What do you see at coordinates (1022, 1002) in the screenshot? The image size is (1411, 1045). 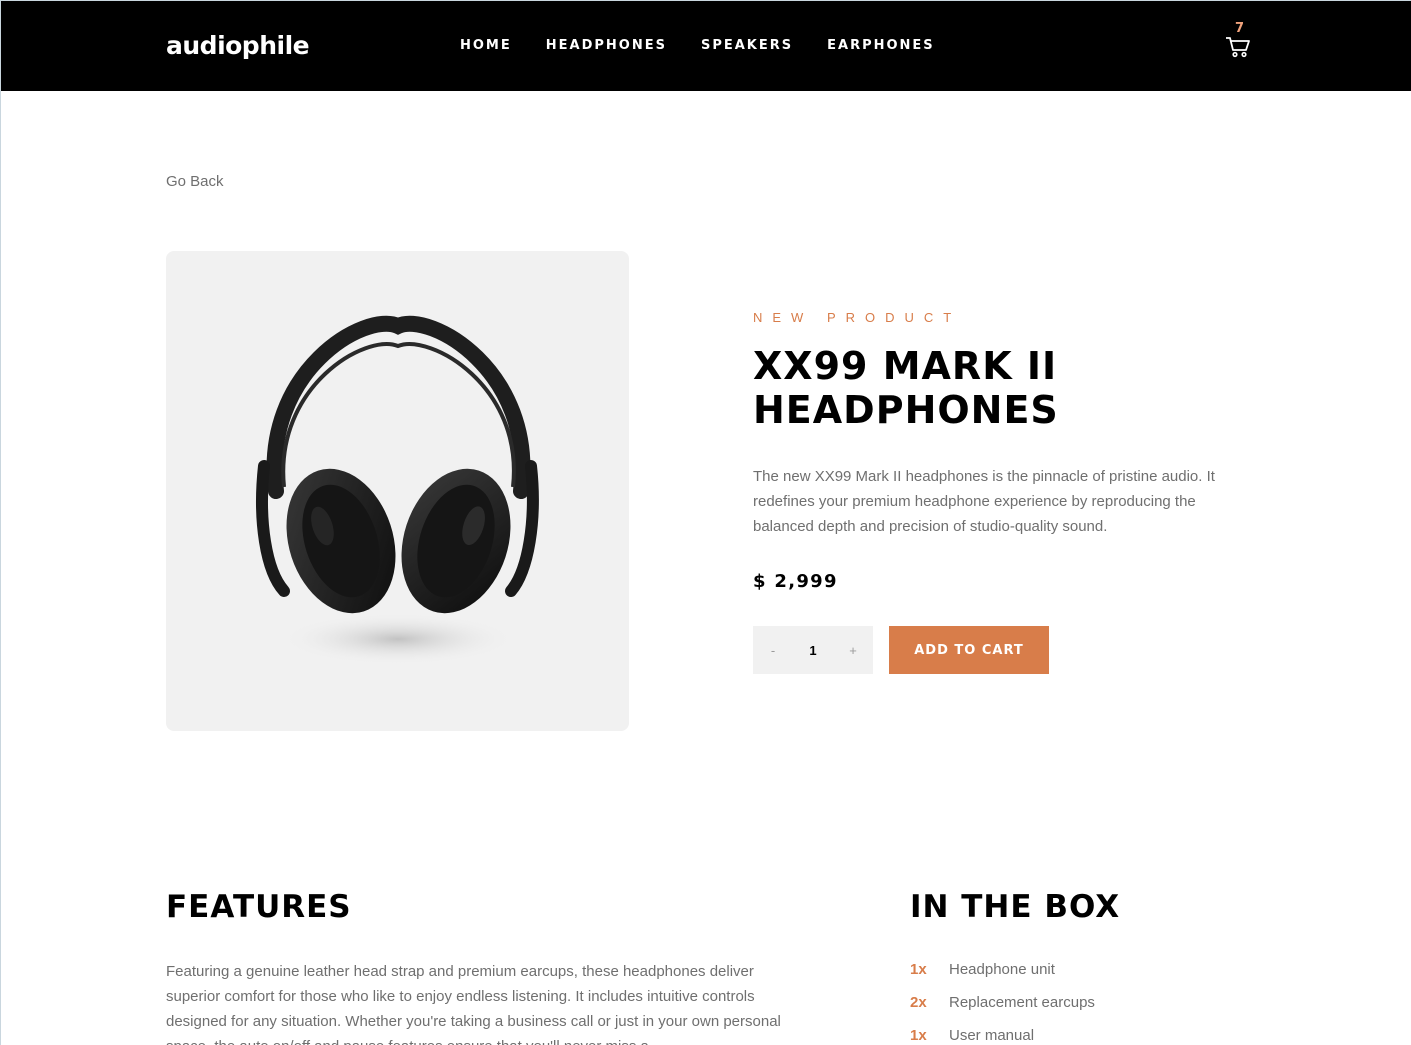 I see `item-name: Replacement earcups` at bounding box center [1022, 1002].